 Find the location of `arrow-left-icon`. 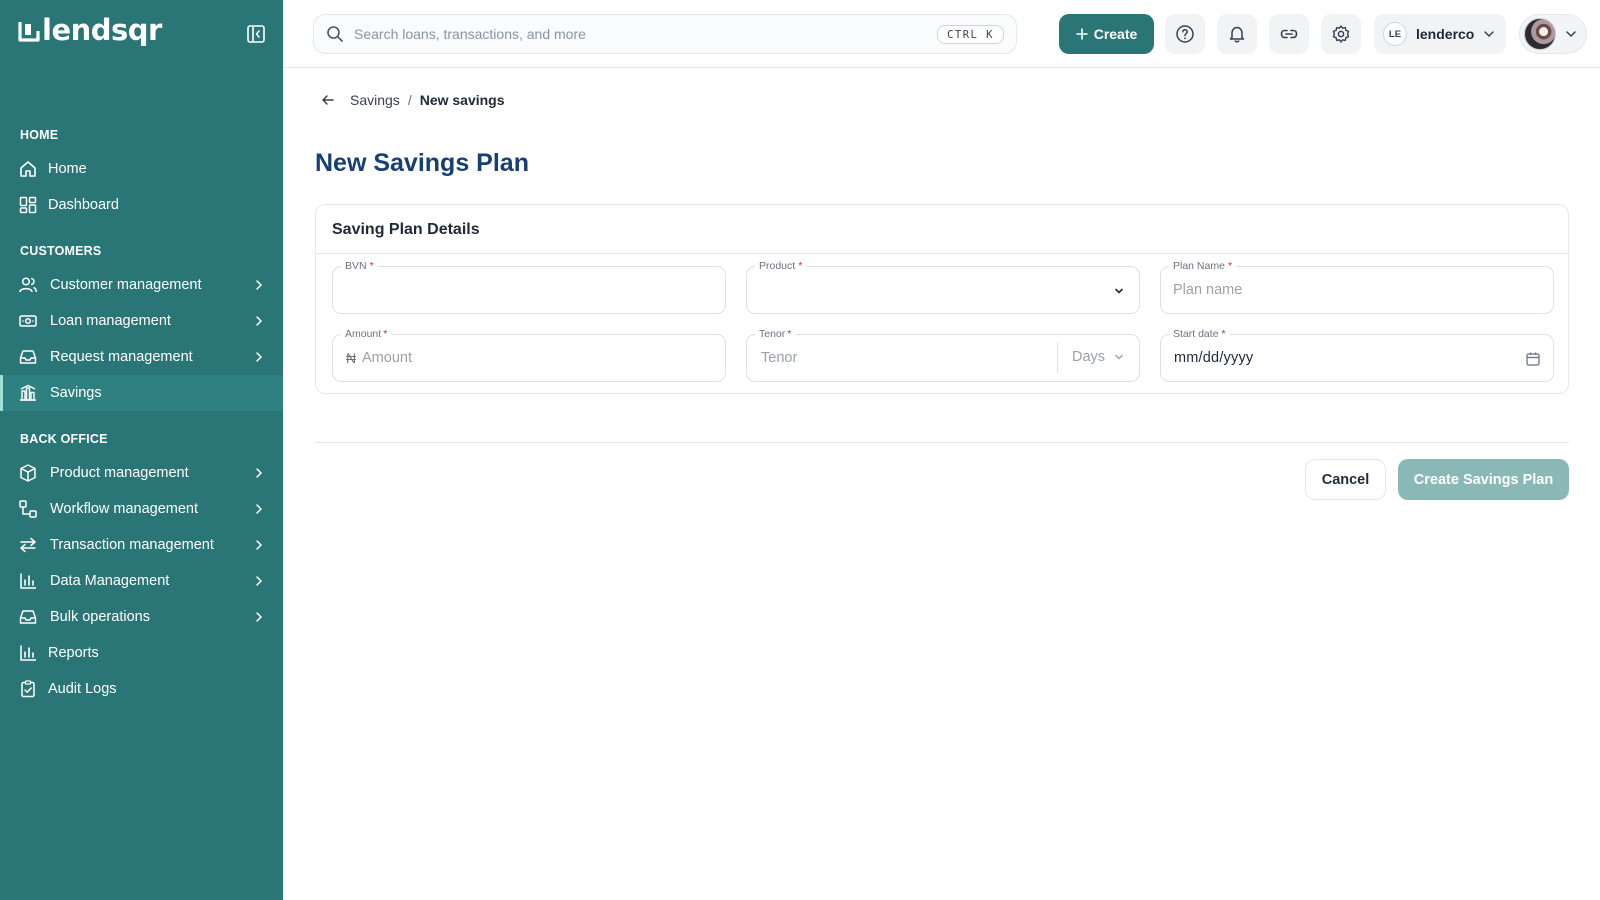

arrow-left-icon is located at coordinates (328, 100).